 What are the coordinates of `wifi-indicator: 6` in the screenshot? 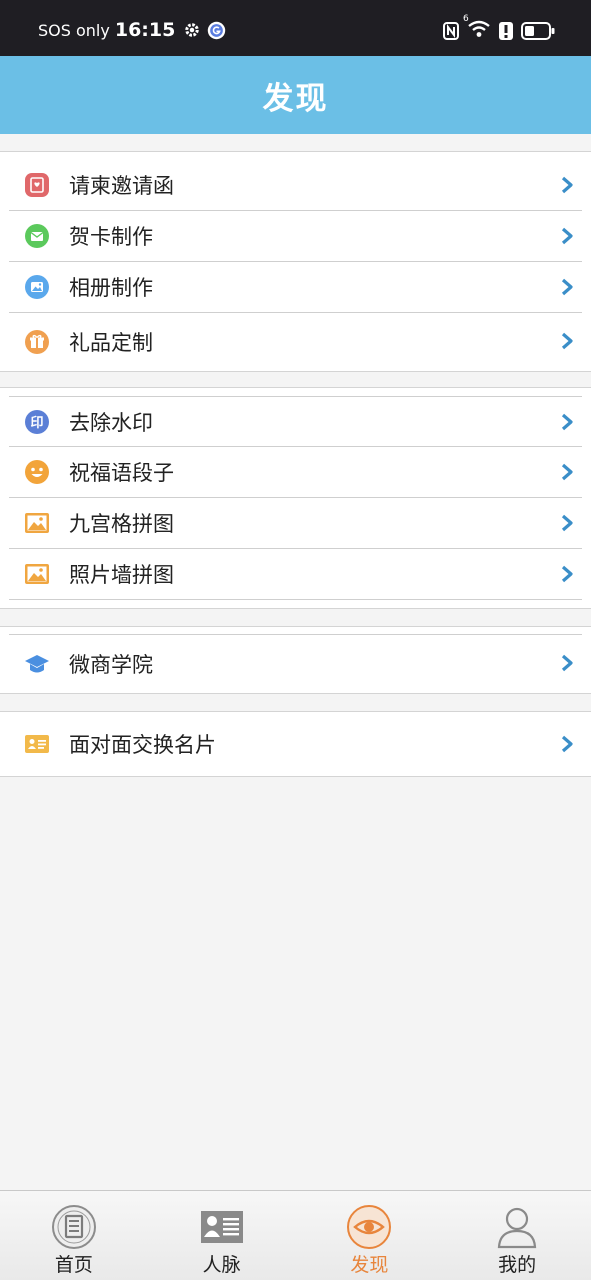 It's located at (477, 28).